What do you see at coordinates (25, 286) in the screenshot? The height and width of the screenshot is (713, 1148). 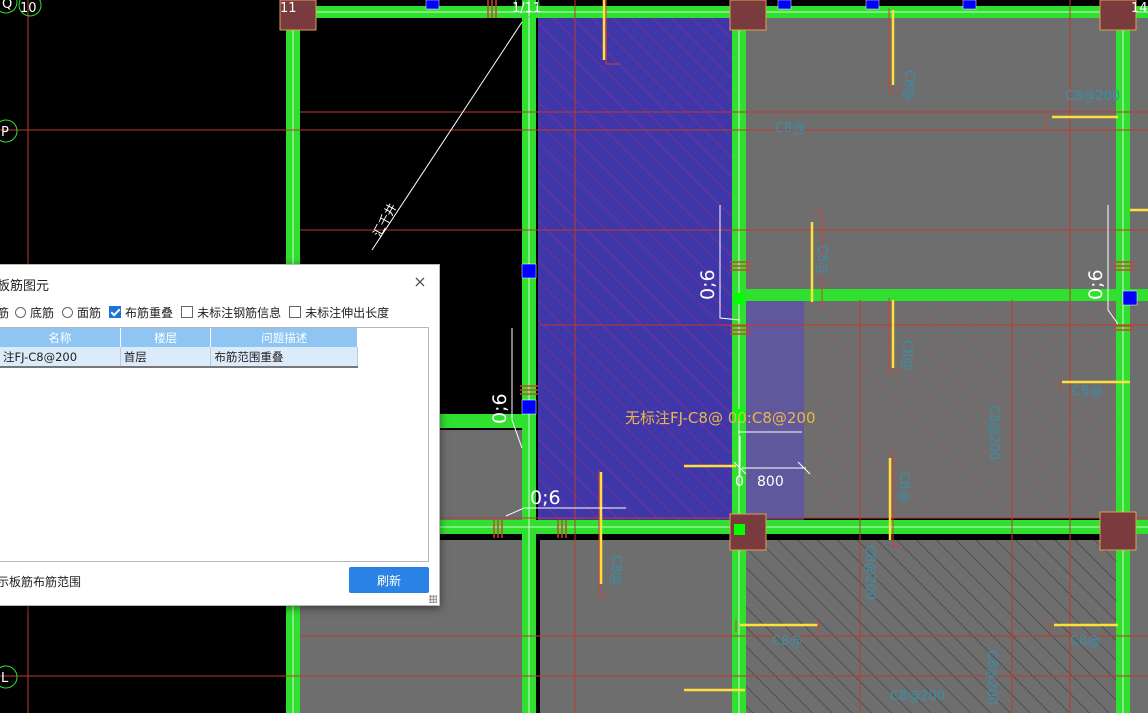 I see `dialog-title: 板筋图元` at bounding box center [25, 286].